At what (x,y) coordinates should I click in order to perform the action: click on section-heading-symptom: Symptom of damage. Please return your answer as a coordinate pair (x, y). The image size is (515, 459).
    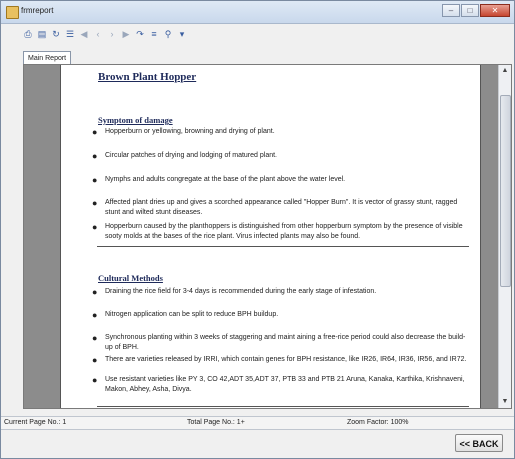
    Looking at the image, I should click on (135, 120).